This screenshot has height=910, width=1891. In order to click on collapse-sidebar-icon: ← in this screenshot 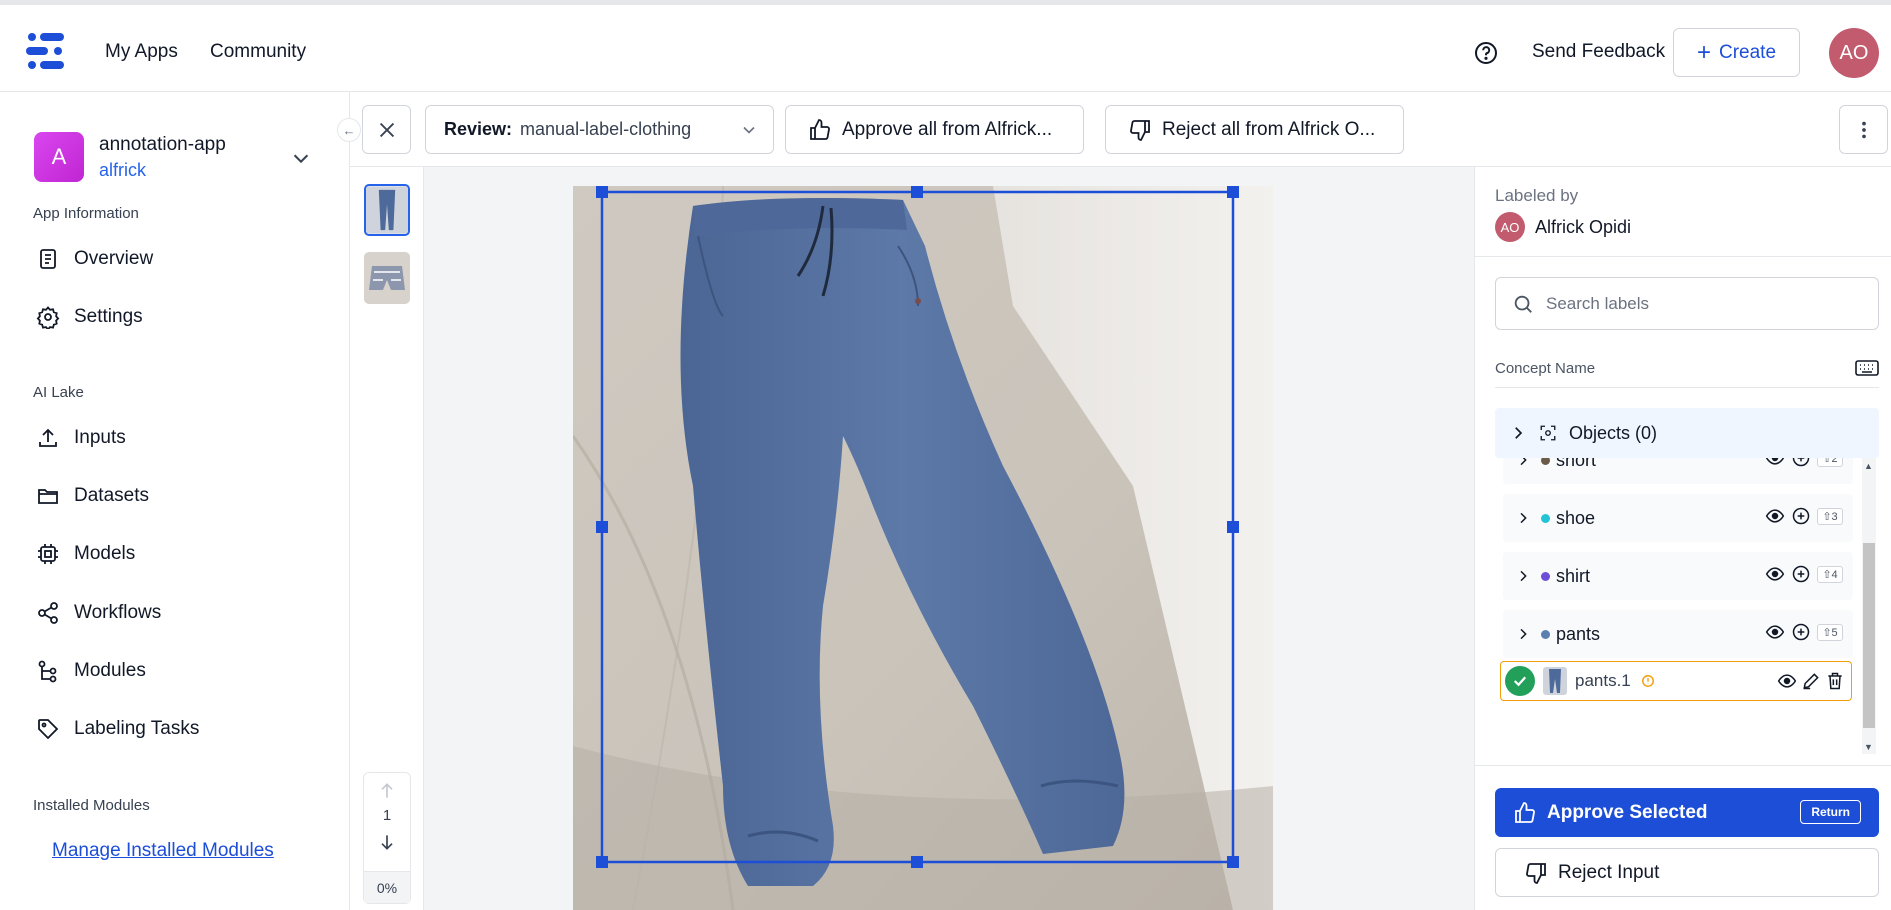, I will do `click(349, 130)`.